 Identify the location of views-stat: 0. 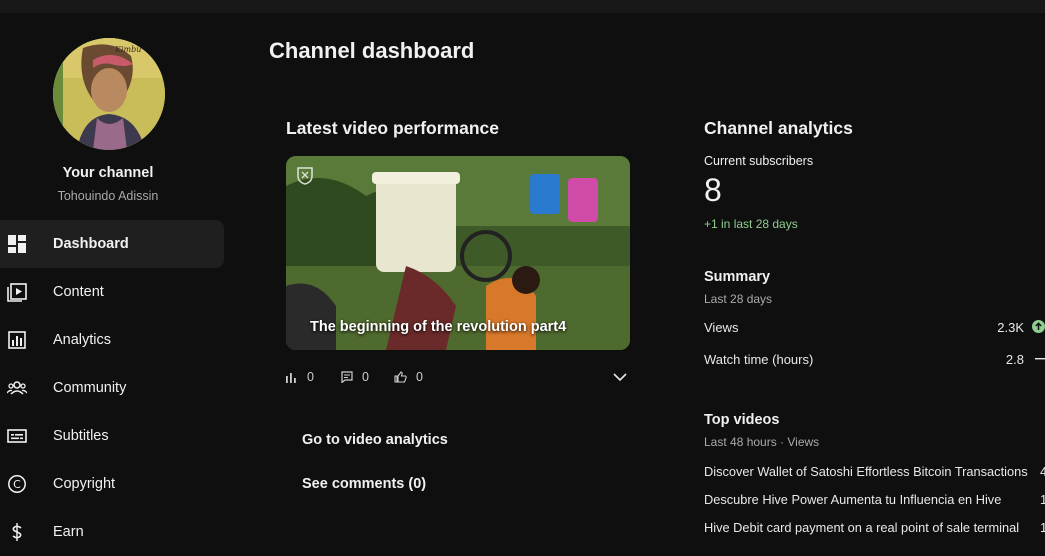
(300, 377).